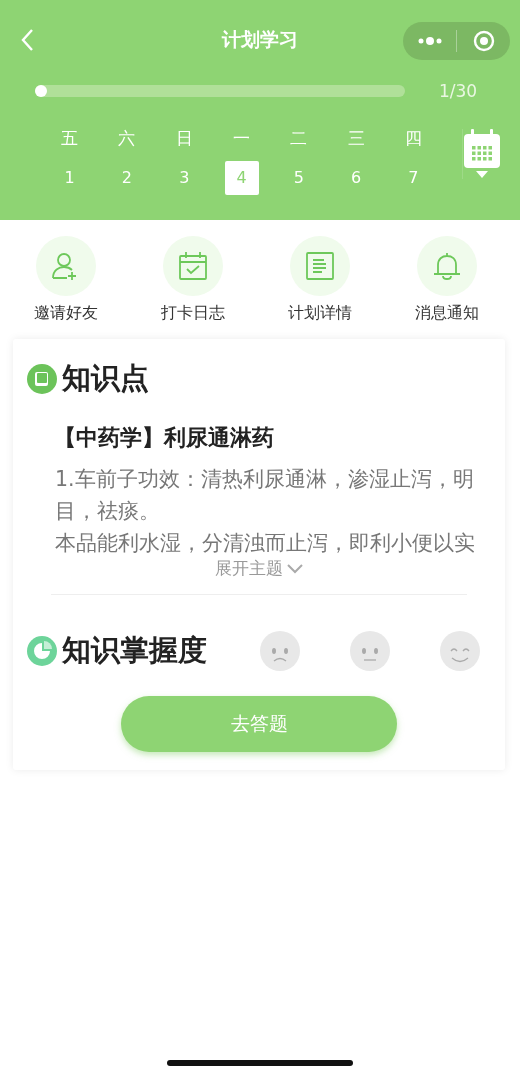  I want to click on page-title: 计划学习, so click(260, 39).